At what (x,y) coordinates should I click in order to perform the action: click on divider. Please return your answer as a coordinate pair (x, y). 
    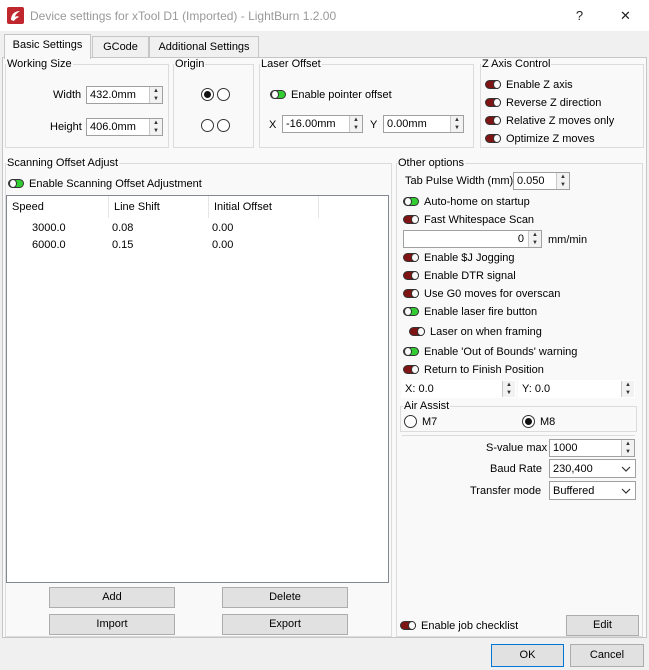
    Looking at the image, I should click on (518, 435).